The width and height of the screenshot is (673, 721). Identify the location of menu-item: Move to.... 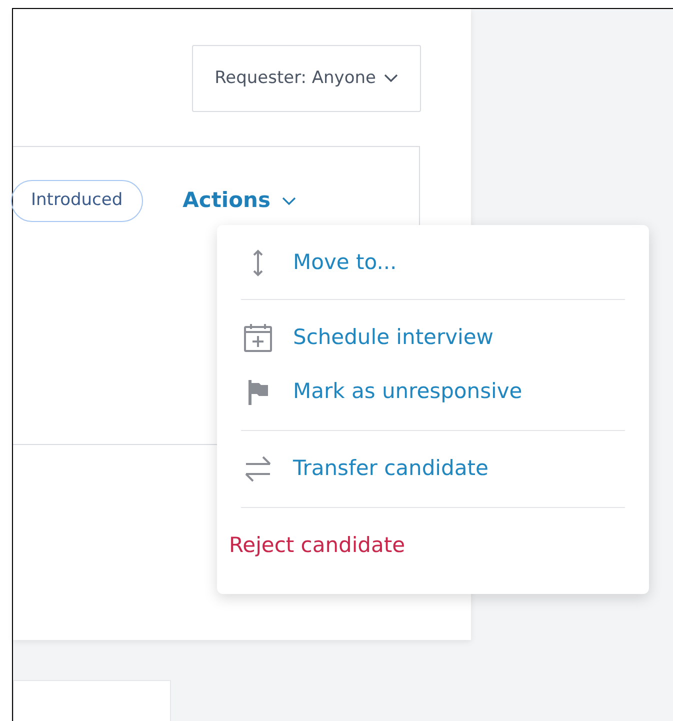
(433, 263).